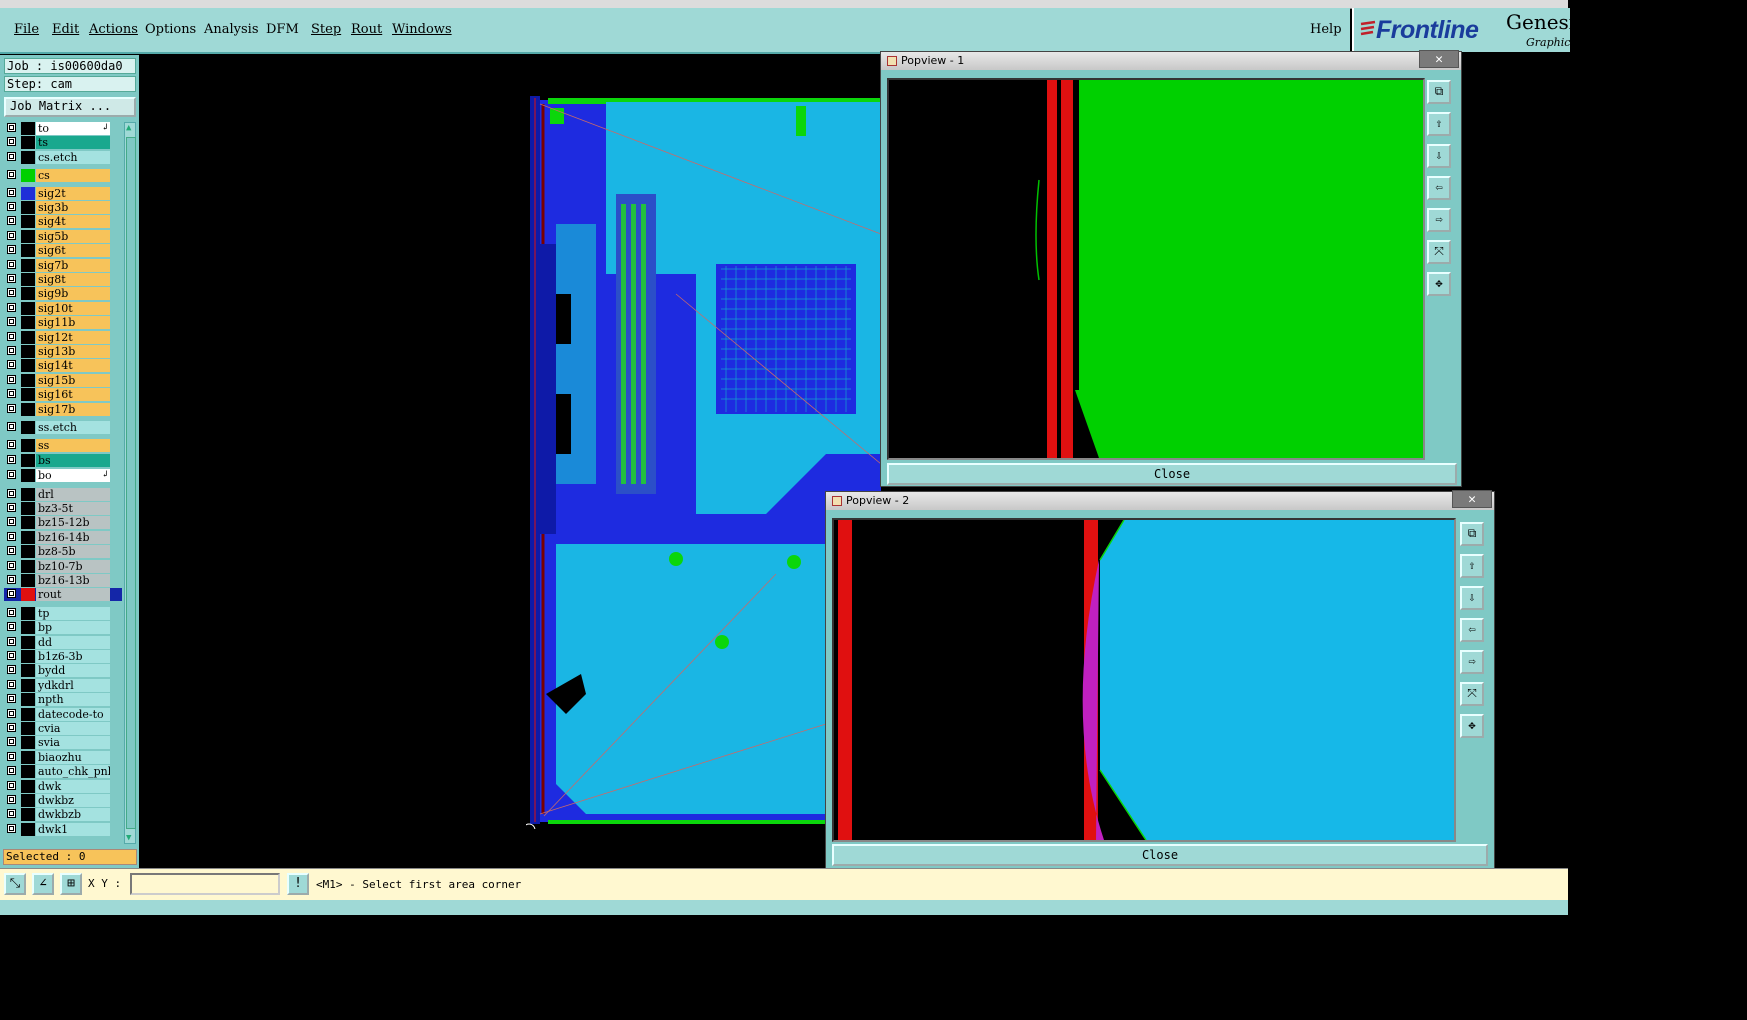  I want to click on grid-icon: ⊞, so click(71, 884).